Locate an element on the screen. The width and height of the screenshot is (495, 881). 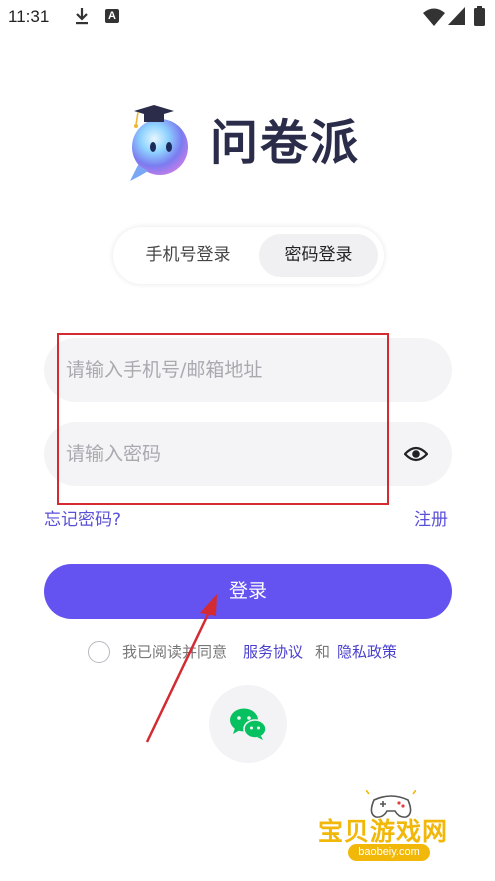
download-icon is located at coordinates (82, 16).